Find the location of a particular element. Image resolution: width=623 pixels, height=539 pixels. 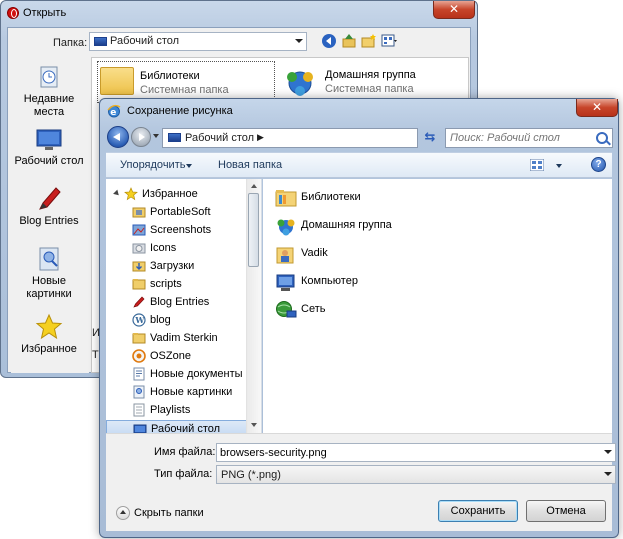

nav-item-label: Новые картинки is located at coordinates (191, 392).